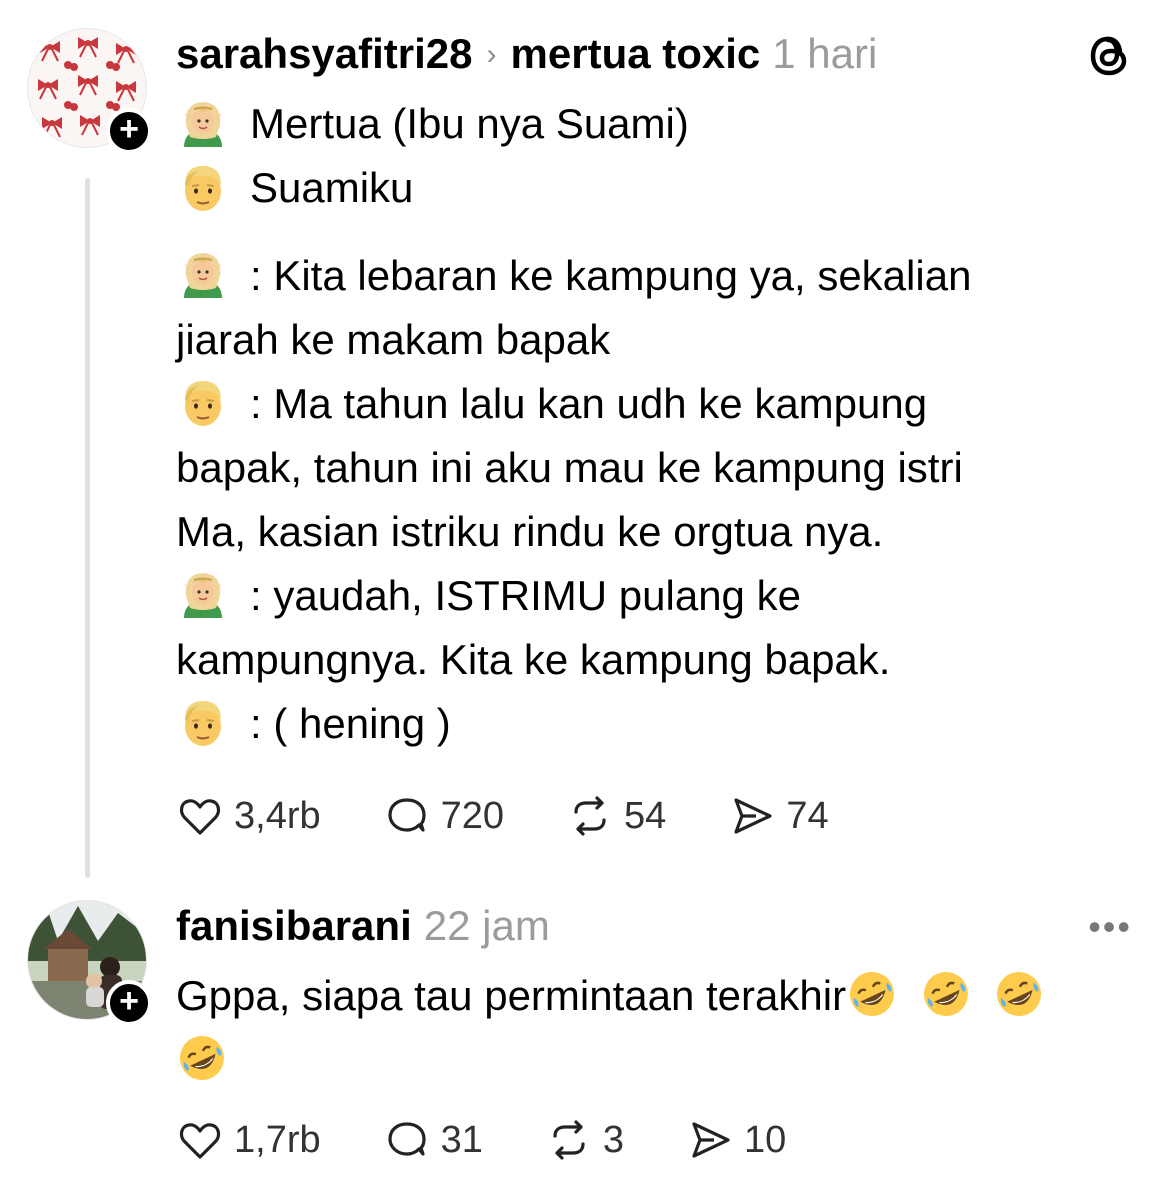 Image resolution: width=1168 pixels, height=1200 pixels. Describe the element at coordinates (533, 659) in the screenshot. I see `post-text: kampungnya. Kita ke kampung bapak.` at that location.